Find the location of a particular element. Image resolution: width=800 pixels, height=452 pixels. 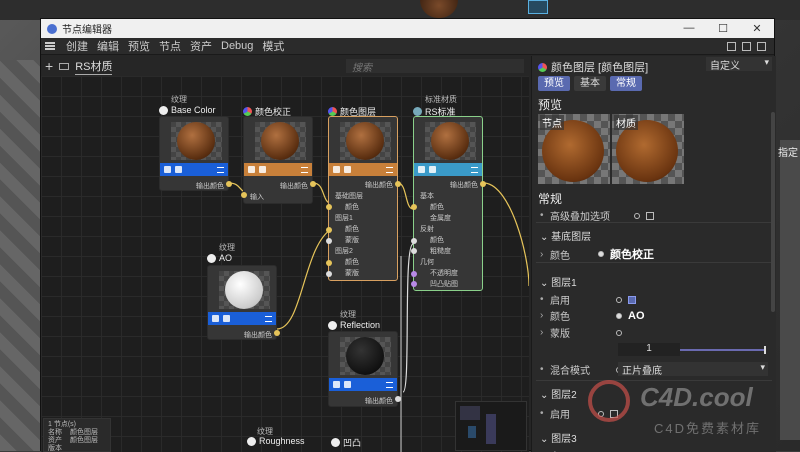

layer1-enable-checkbox is located at coordinates (632, 300).